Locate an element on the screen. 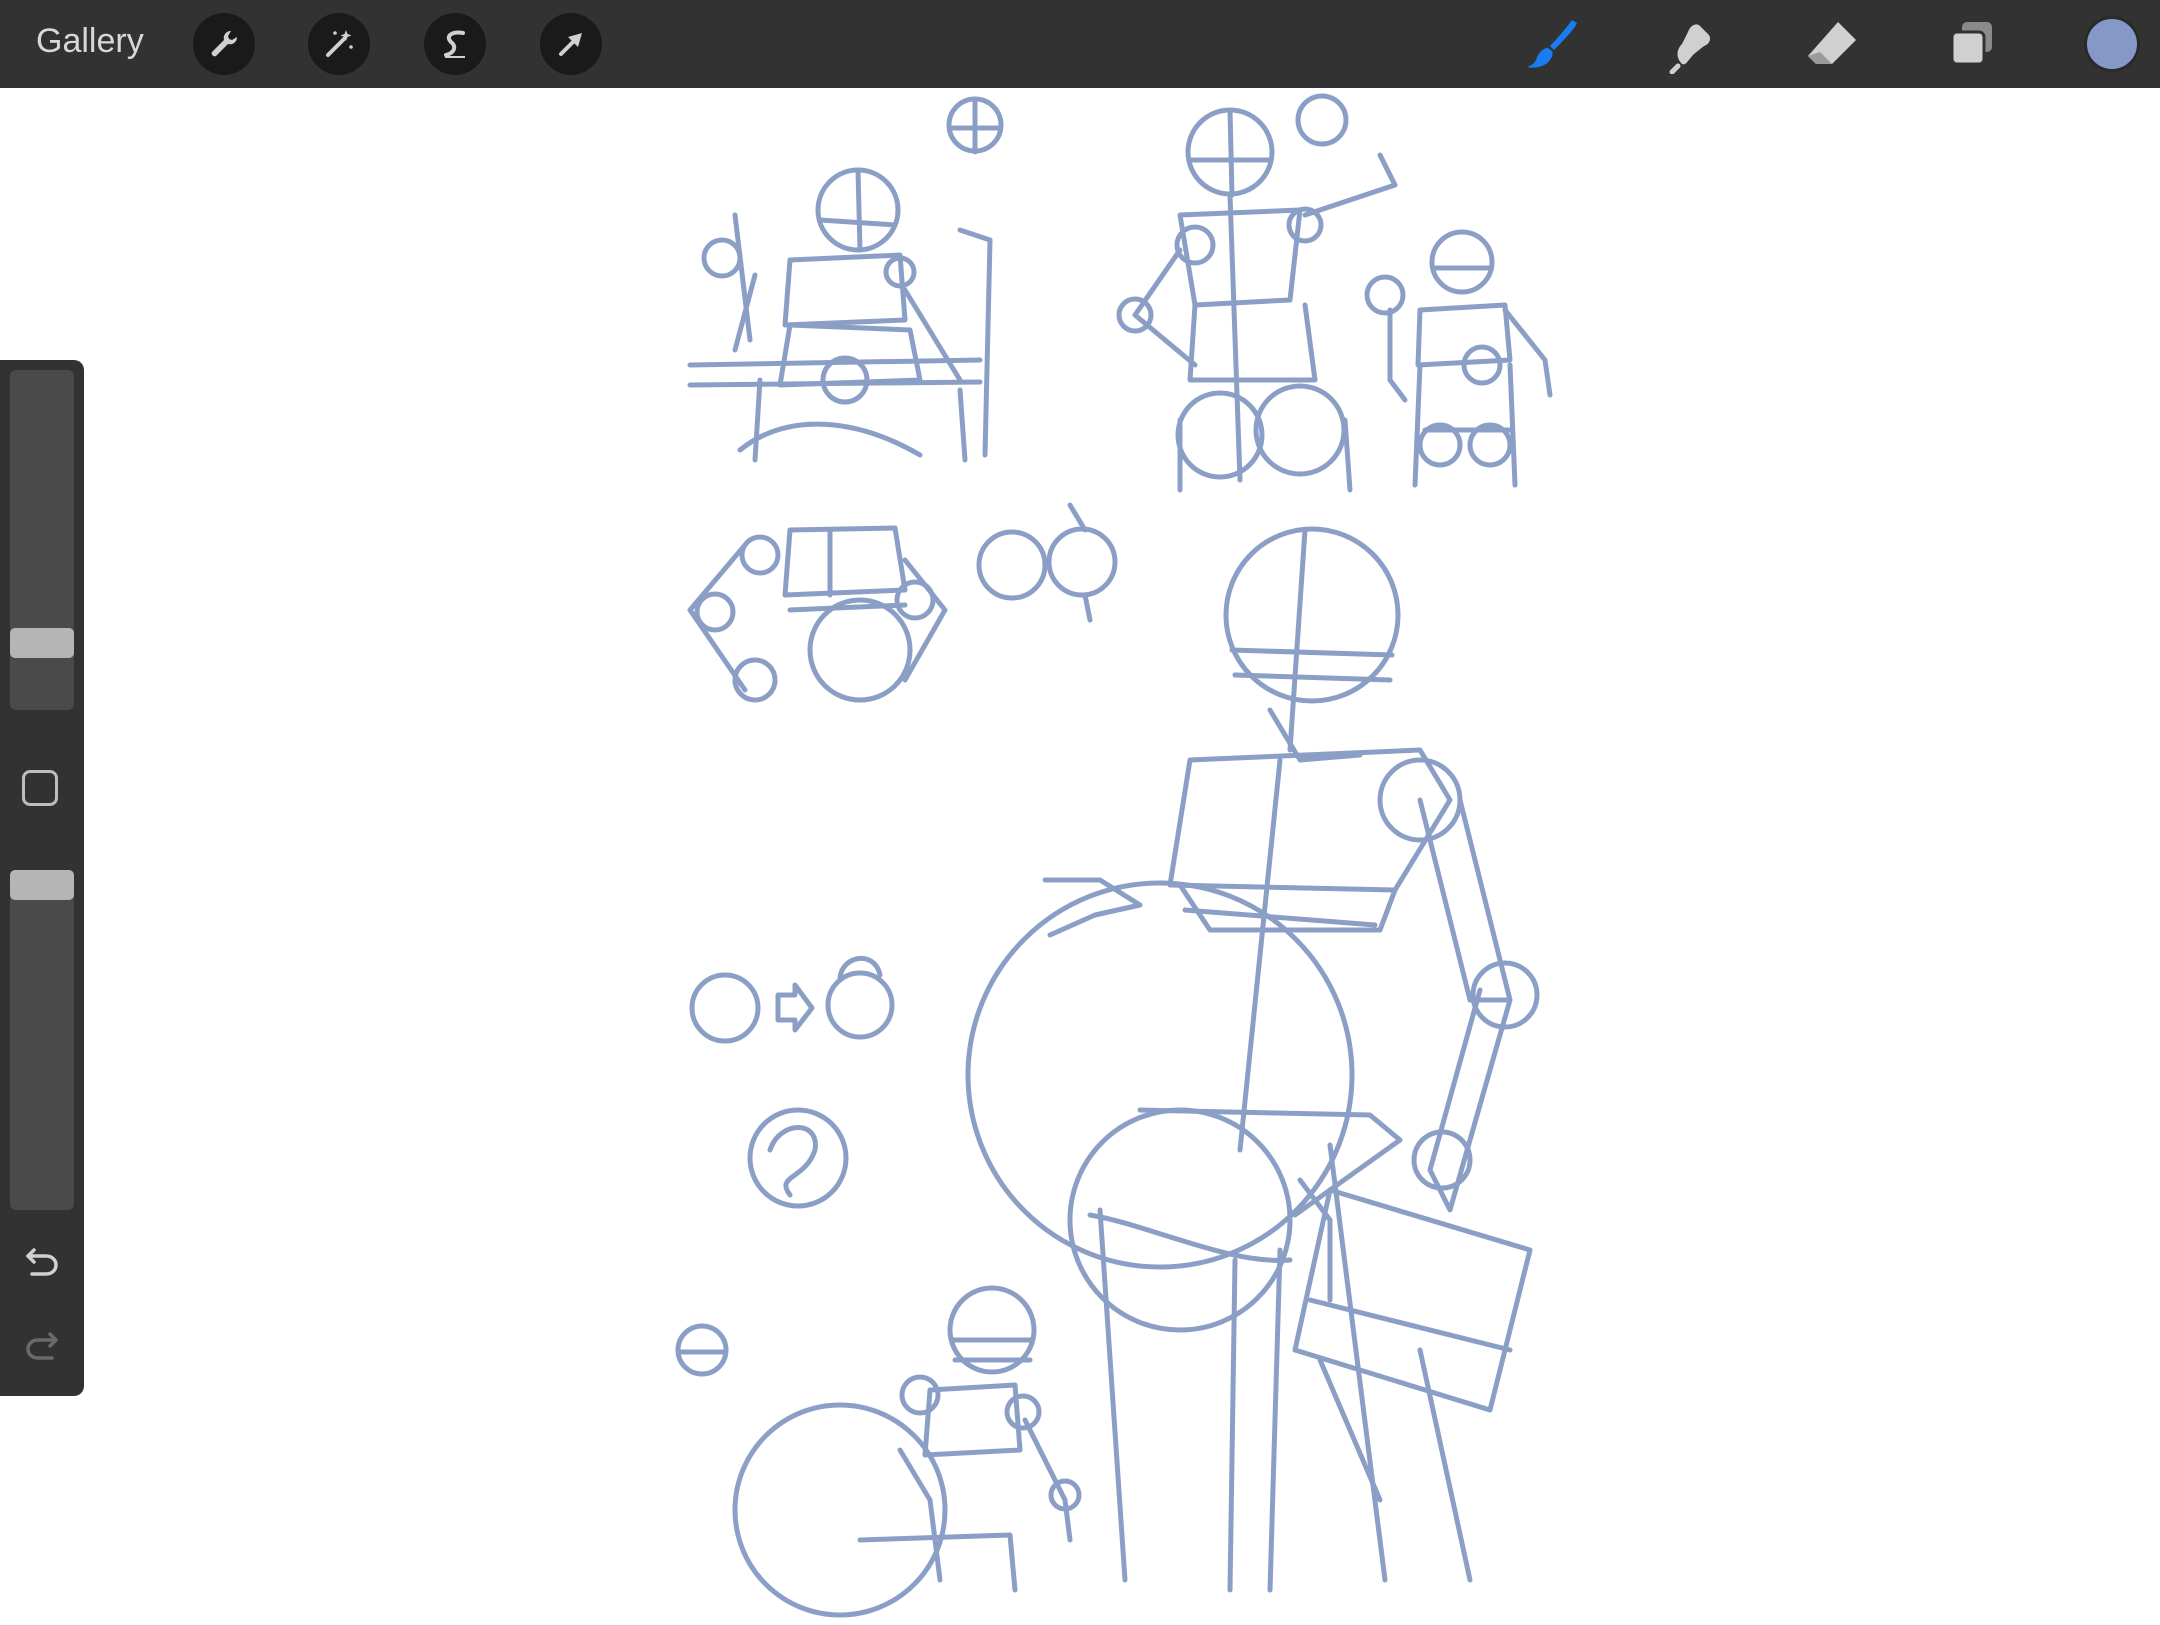  layers-button is located at coordinates (1972, 44).